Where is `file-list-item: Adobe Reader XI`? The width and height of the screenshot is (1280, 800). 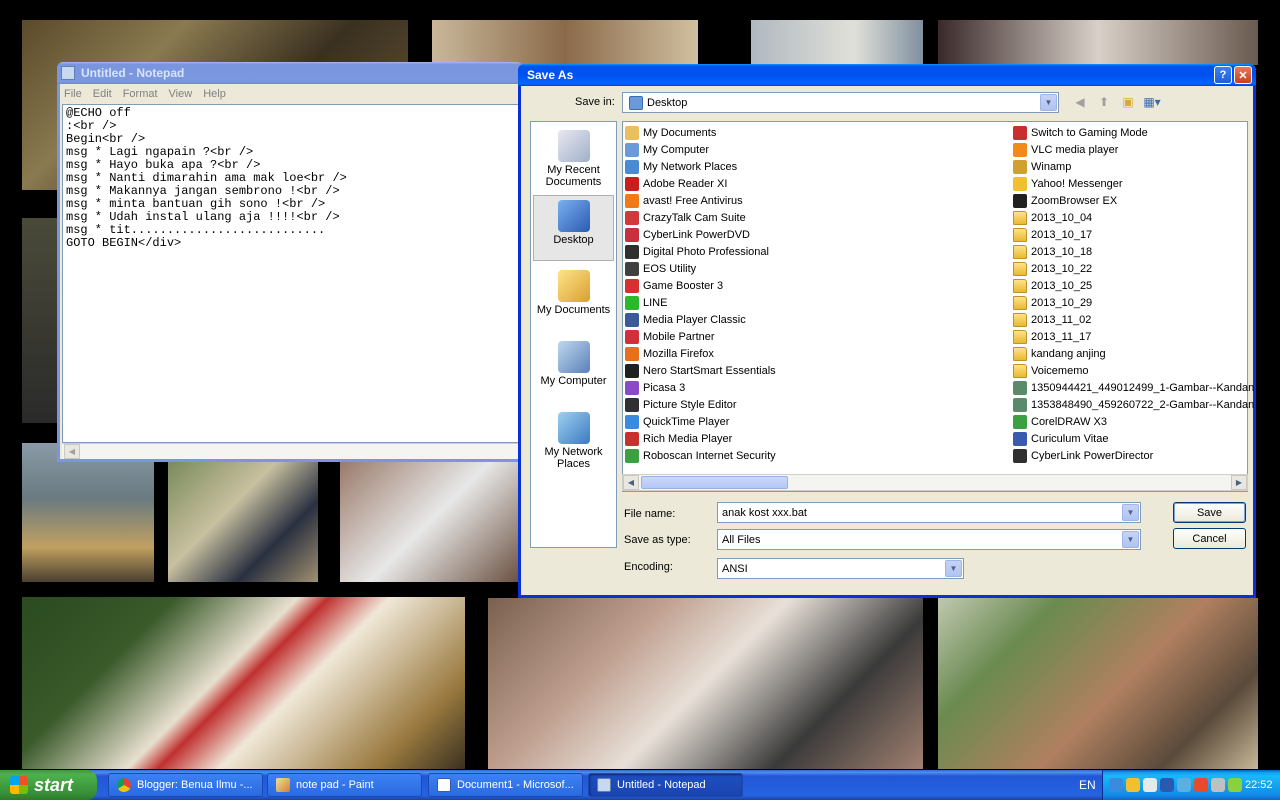
file-list-item: Adobe Reader XI is located at coordinates (699, 183).